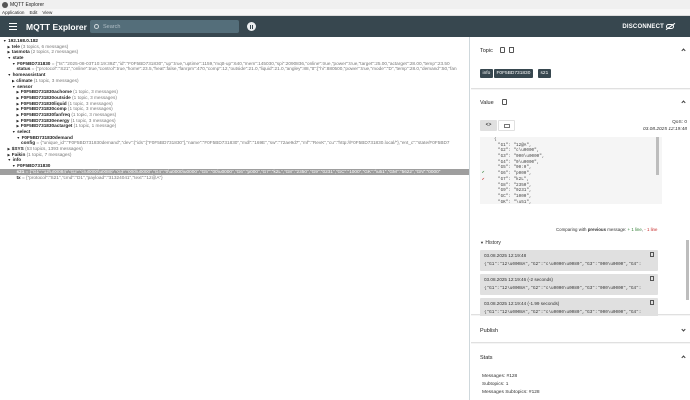 The width and height of the screenshot is (690, 400). What do you see at coordinates (515, 201) in the screenshot?
I see `code-line: "GK": "\u51",` at bounding box center [515, 201].